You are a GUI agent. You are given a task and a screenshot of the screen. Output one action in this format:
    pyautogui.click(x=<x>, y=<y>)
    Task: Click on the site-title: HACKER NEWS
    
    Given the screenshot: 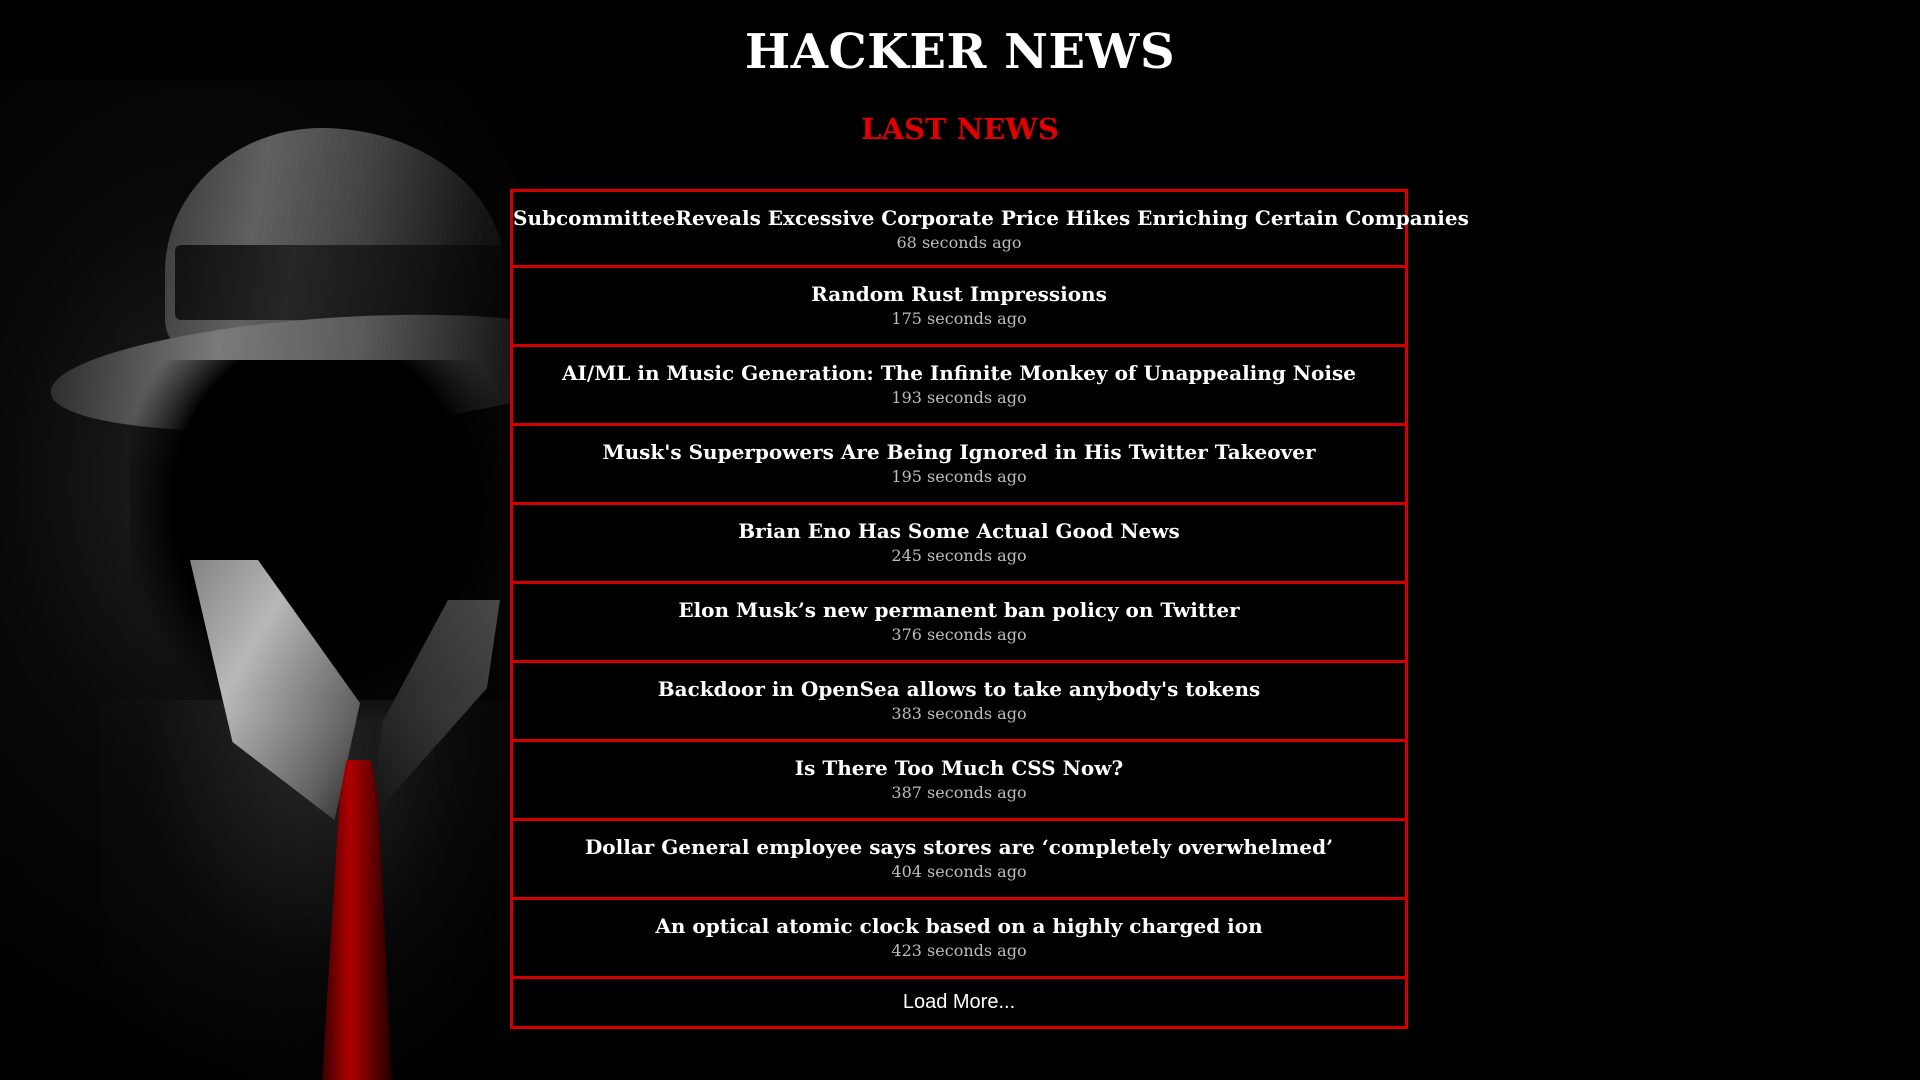 What is the action you would take?
    pyautogui.click(x=960, y=52)
    